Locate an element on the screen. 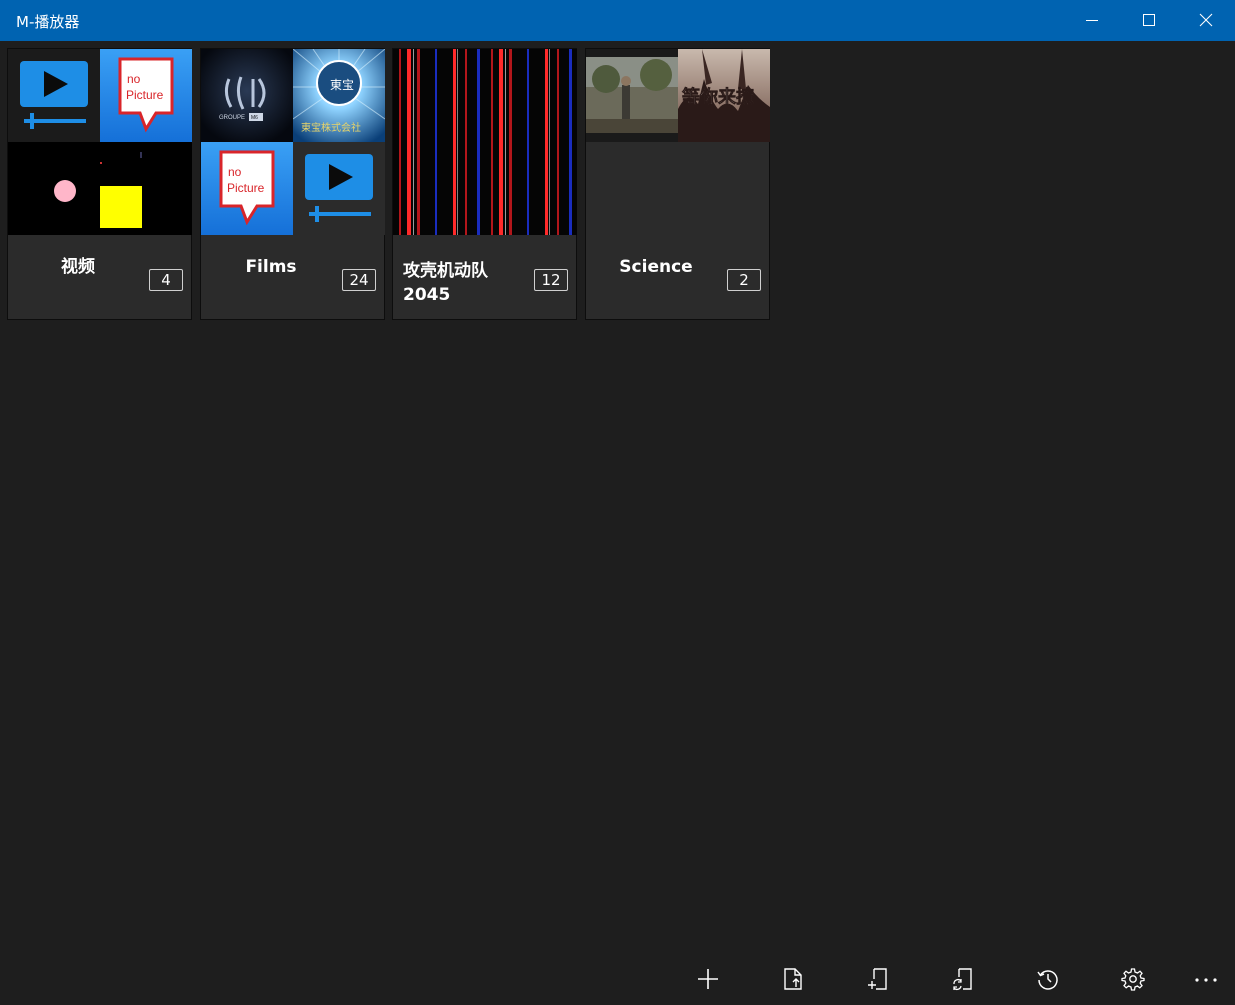  history-icon is located at coordinates (1047, 980).